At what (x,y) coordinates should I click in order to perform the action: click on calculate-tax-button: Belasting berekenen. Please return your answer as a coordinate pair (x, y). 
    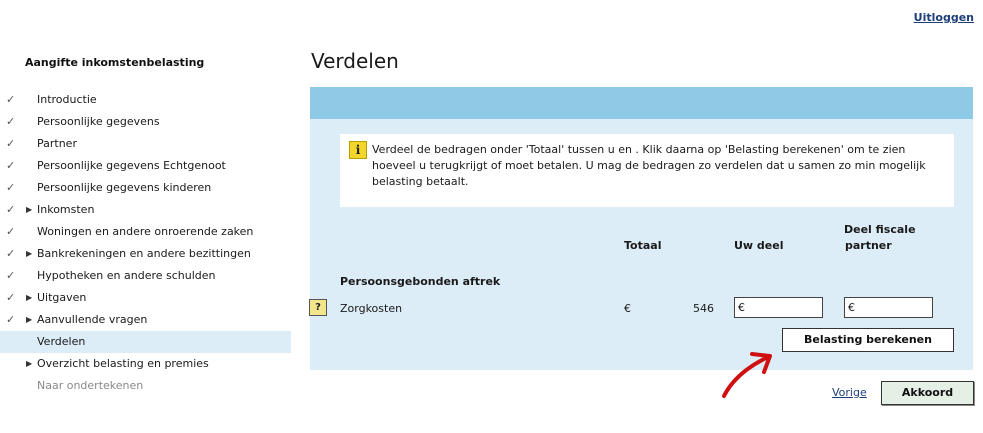
    Looking at the image, I should click on (868, 340).